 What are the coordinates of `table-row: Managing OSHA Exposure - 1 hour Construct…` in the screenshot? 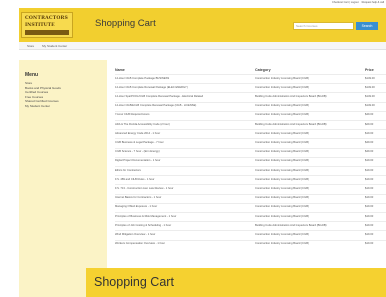 It's located at (250, 207).